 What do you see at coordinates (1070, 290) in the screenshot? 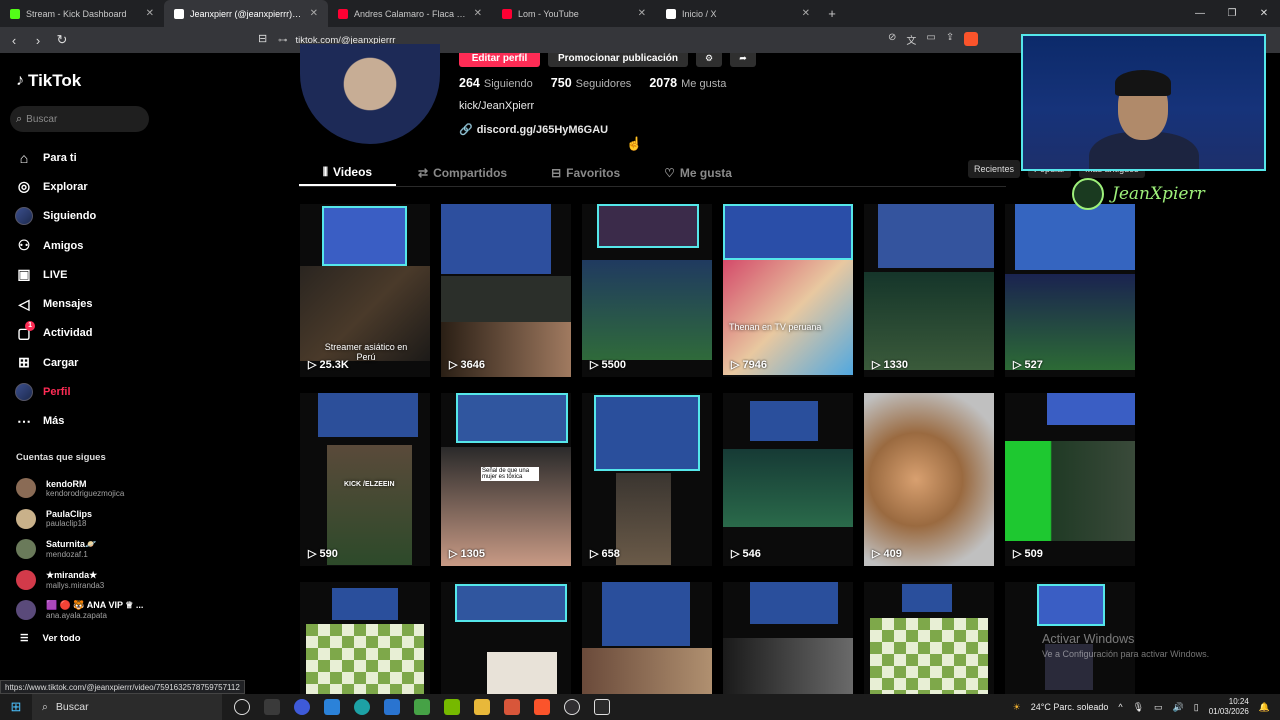
I see `video-thumbnail: ▷ 527` at bounding box center [1070, 290].